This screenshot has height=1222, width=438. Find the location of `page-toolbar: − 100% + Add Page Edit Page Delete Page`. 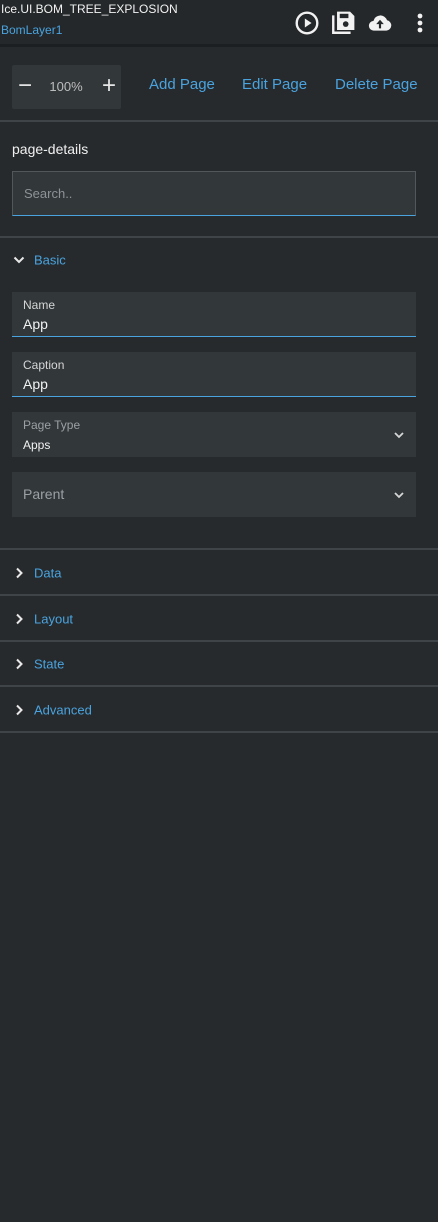

page-toolbar: − 100% + Add Page Edit Page Delete Page is located at coordinates (219, 85).